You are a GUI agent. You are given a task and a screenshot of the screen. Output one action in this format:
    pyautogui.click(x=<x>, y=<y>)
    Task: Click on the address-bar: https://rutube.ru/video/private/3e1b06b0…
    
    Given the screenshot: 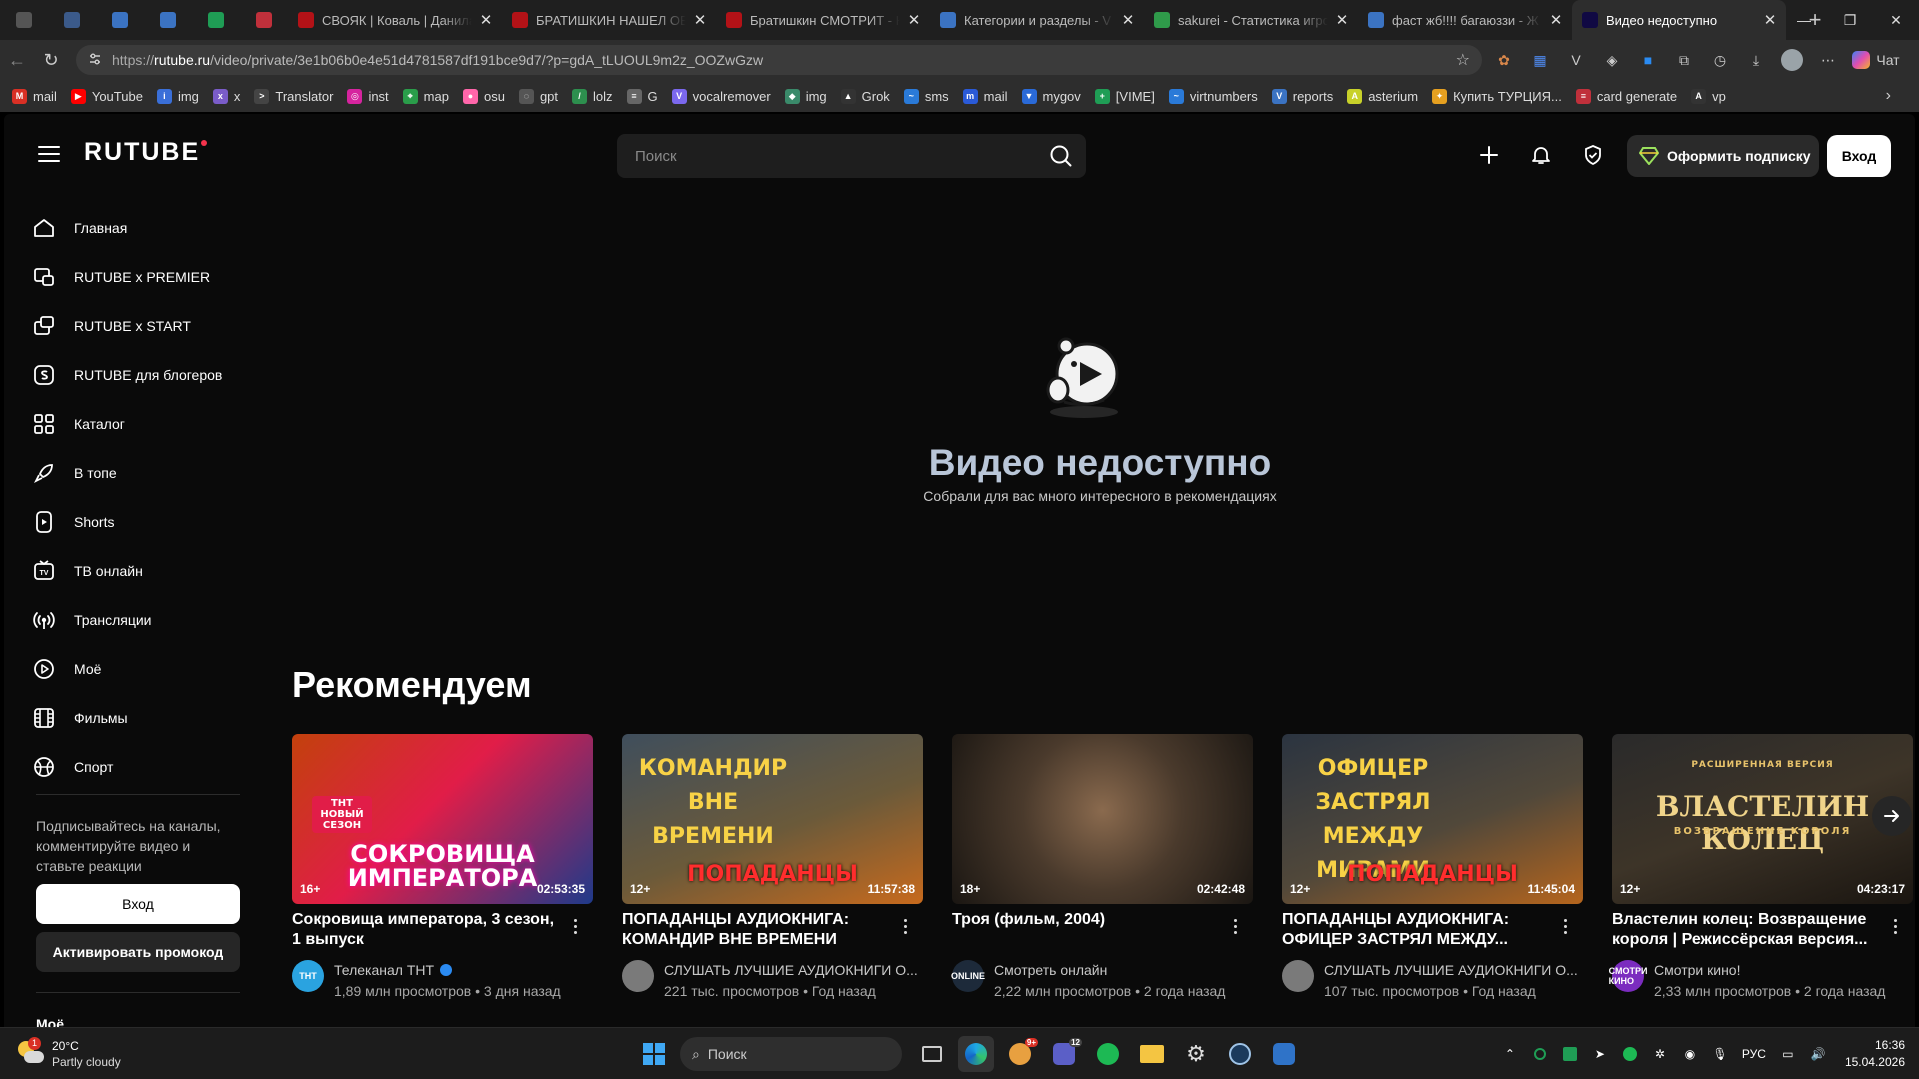 What is the action you would take?
    pyautogui.click(x=779, y=60)
    